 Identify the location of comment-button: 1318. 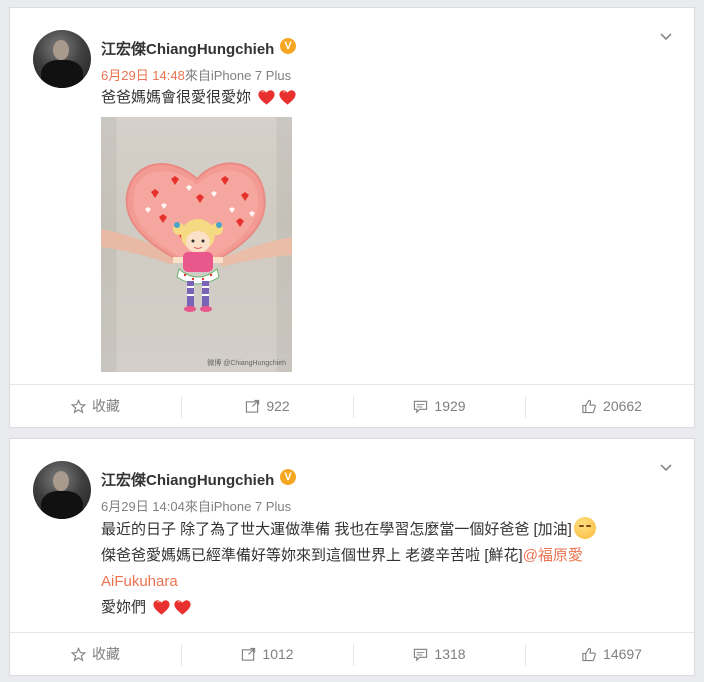
(439, 654).